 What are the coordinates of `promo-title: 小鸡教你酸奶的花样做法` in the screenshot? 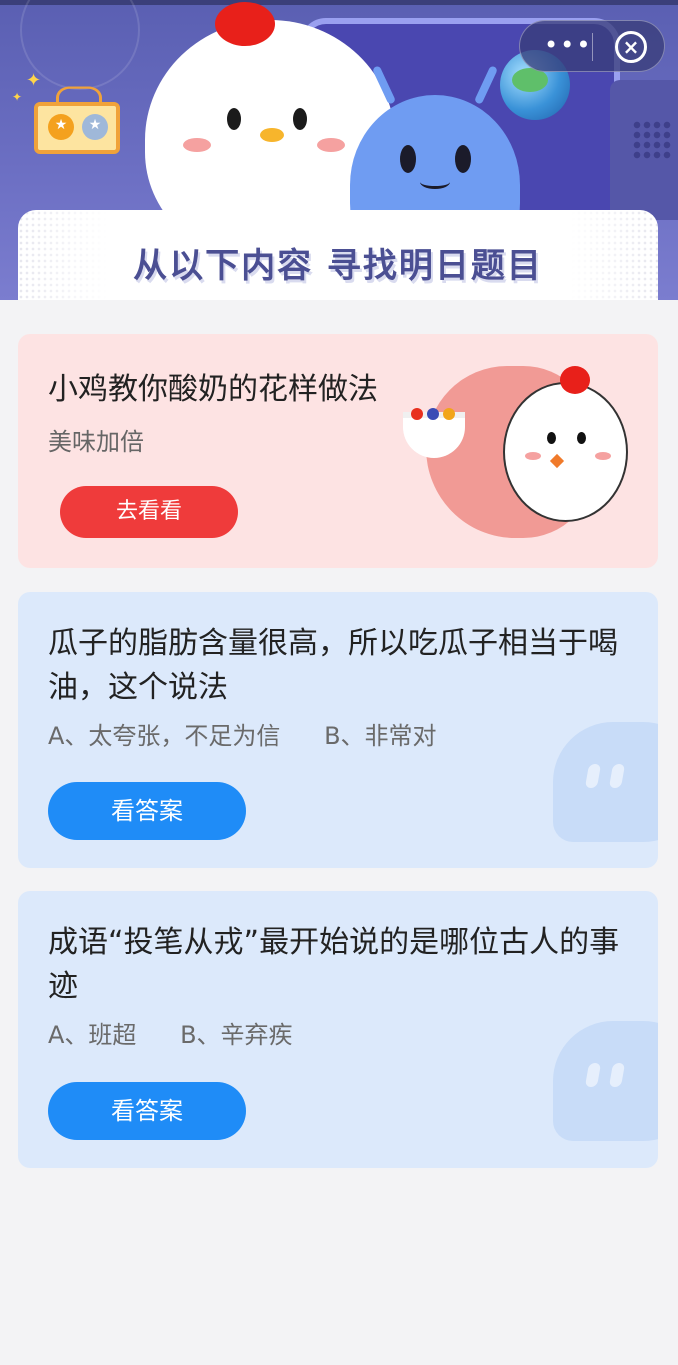 It's located at (213, 389).